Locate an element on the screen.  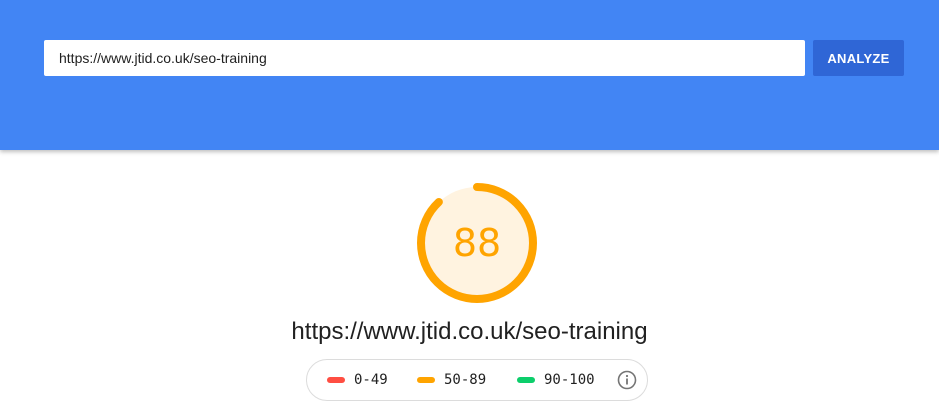
performance-score: 88 is located at coordinates (477, 243).